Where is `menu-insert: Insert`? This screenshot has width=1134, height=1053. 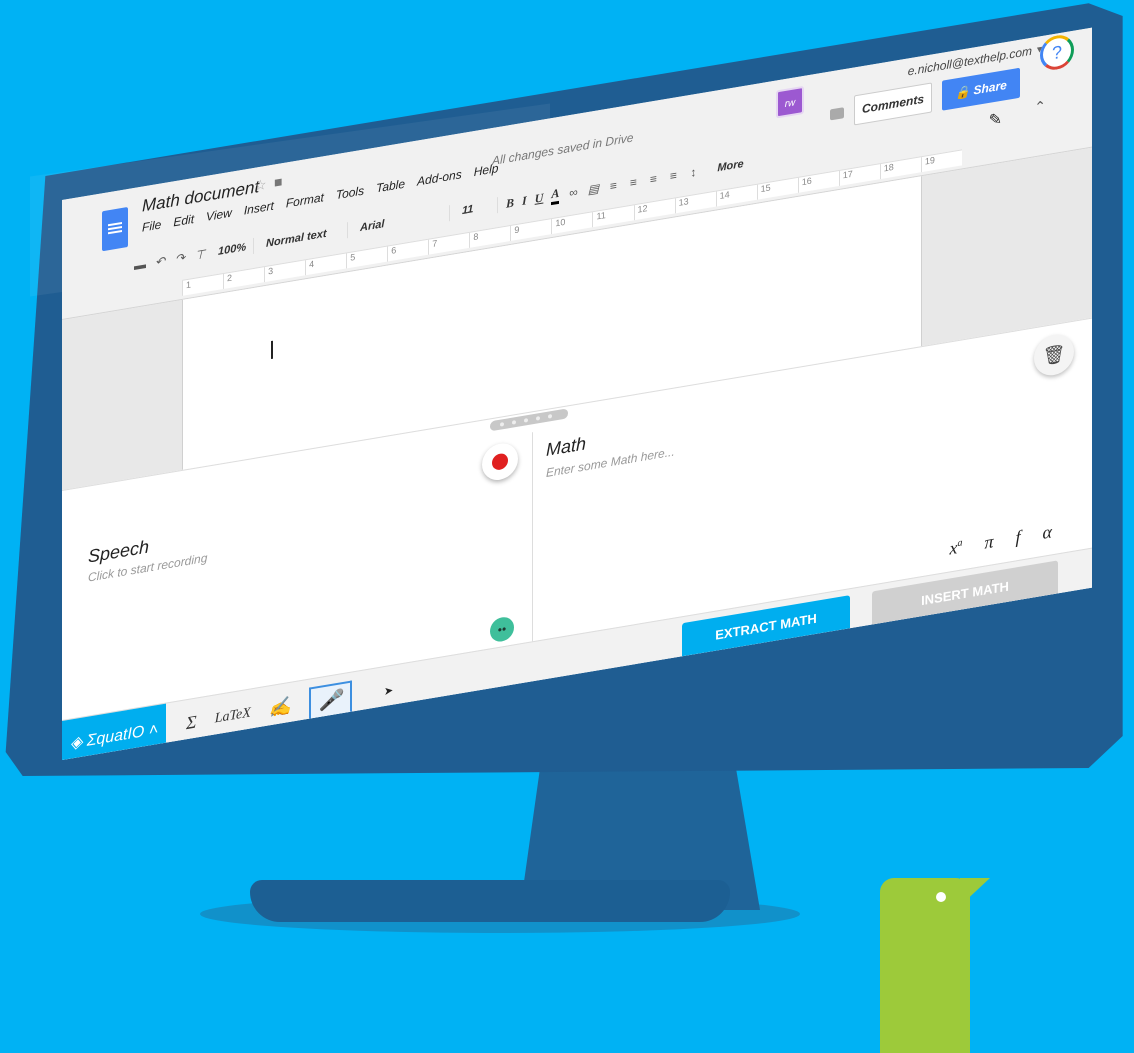
menu-insert: Insert is located at coordinates (259, 208).